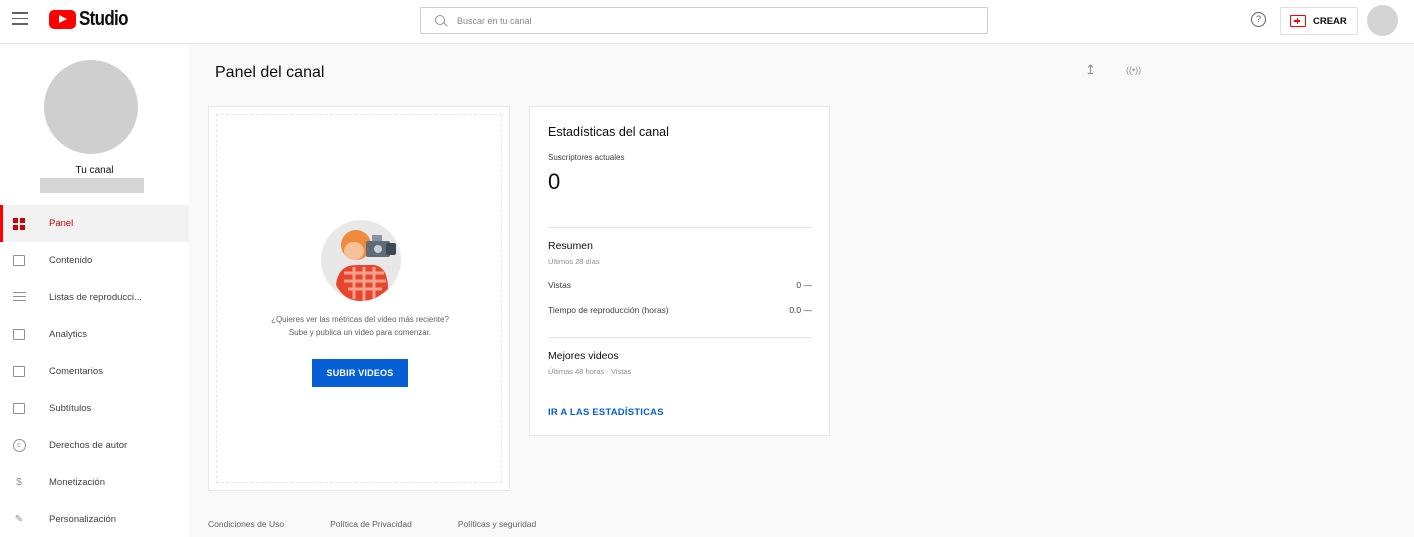 The height and width of the screenshot is (537, 1414). I want to click on create-label: CREAR, so click(1330, 21).